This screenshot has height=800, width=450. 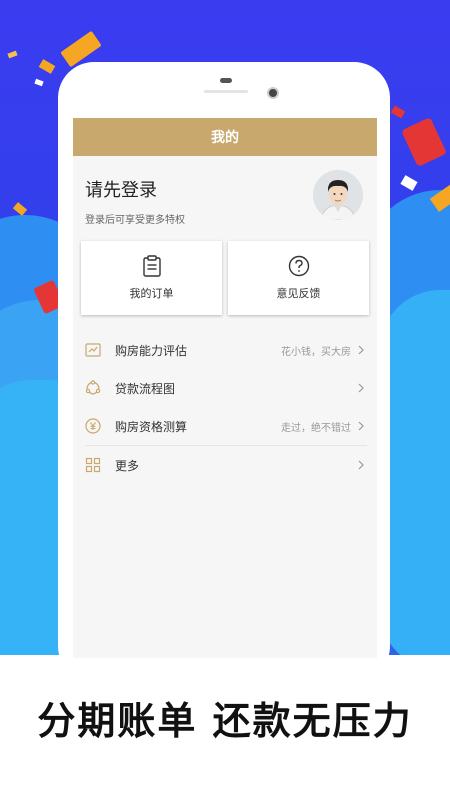 What do you see at coordinates (151, 266) in the screenshot?
I see `clipboard-icon` at bounding box center [151, 266].